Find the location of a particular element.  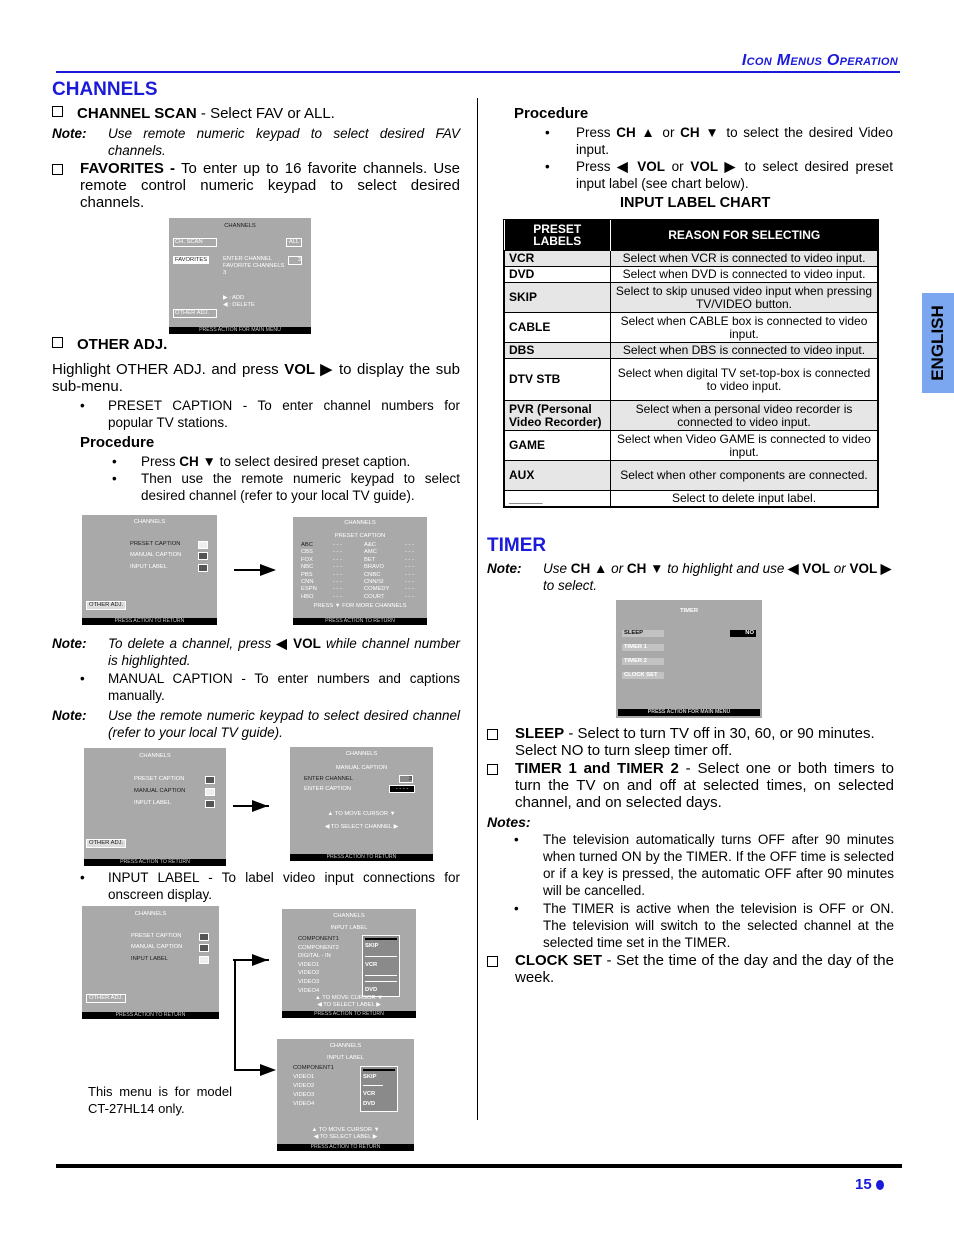

note-text: or is located at coordinates (840, 568).